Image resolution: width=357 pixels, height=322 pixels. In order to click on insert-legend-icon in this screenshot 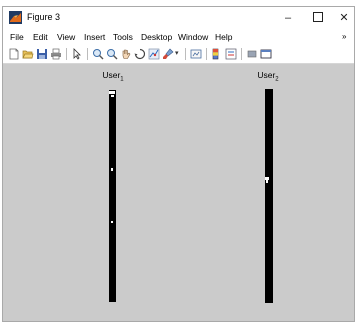, I will do `click(231, 54)`.